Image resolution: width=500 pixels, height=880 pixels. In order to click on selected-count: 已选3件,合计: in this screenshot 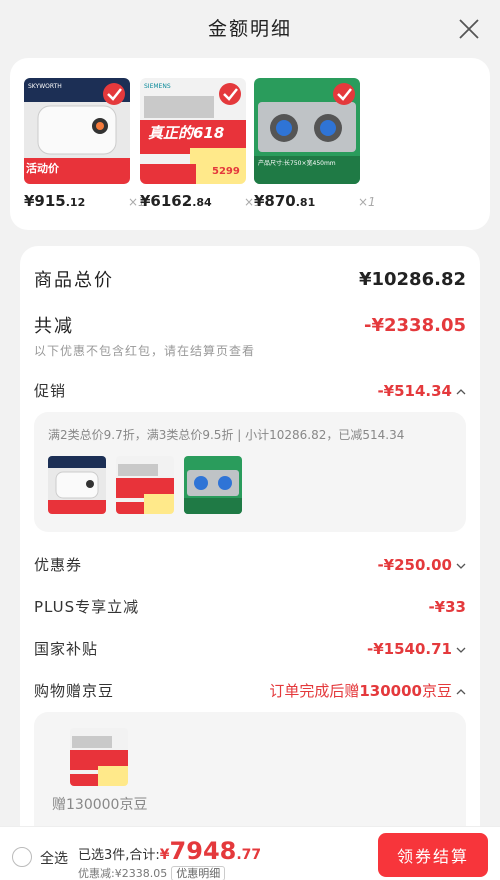, I will do `click(119, 855)`.